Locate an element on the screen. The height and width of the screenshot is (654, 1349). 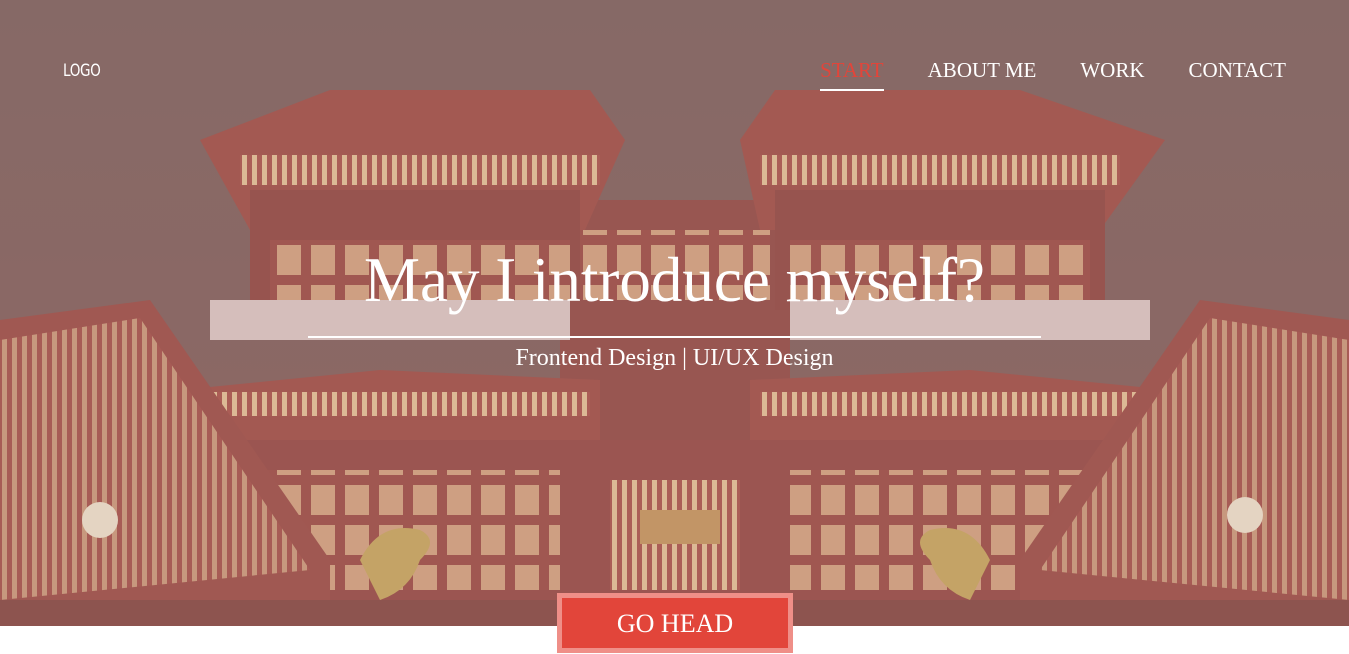
go-head-button: GO HEAD is located at coordinates (675, 623).